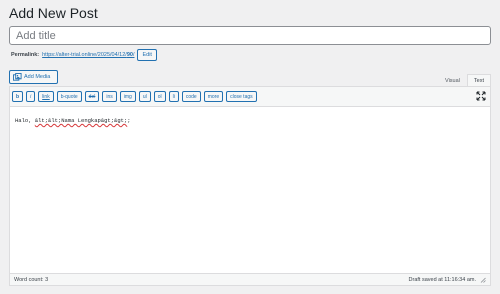 This screenshot has width=500, height=294. Describe the element at coordinates (25, 55) in the screenshot. I see `permalink-label: Permalink:` at that location.